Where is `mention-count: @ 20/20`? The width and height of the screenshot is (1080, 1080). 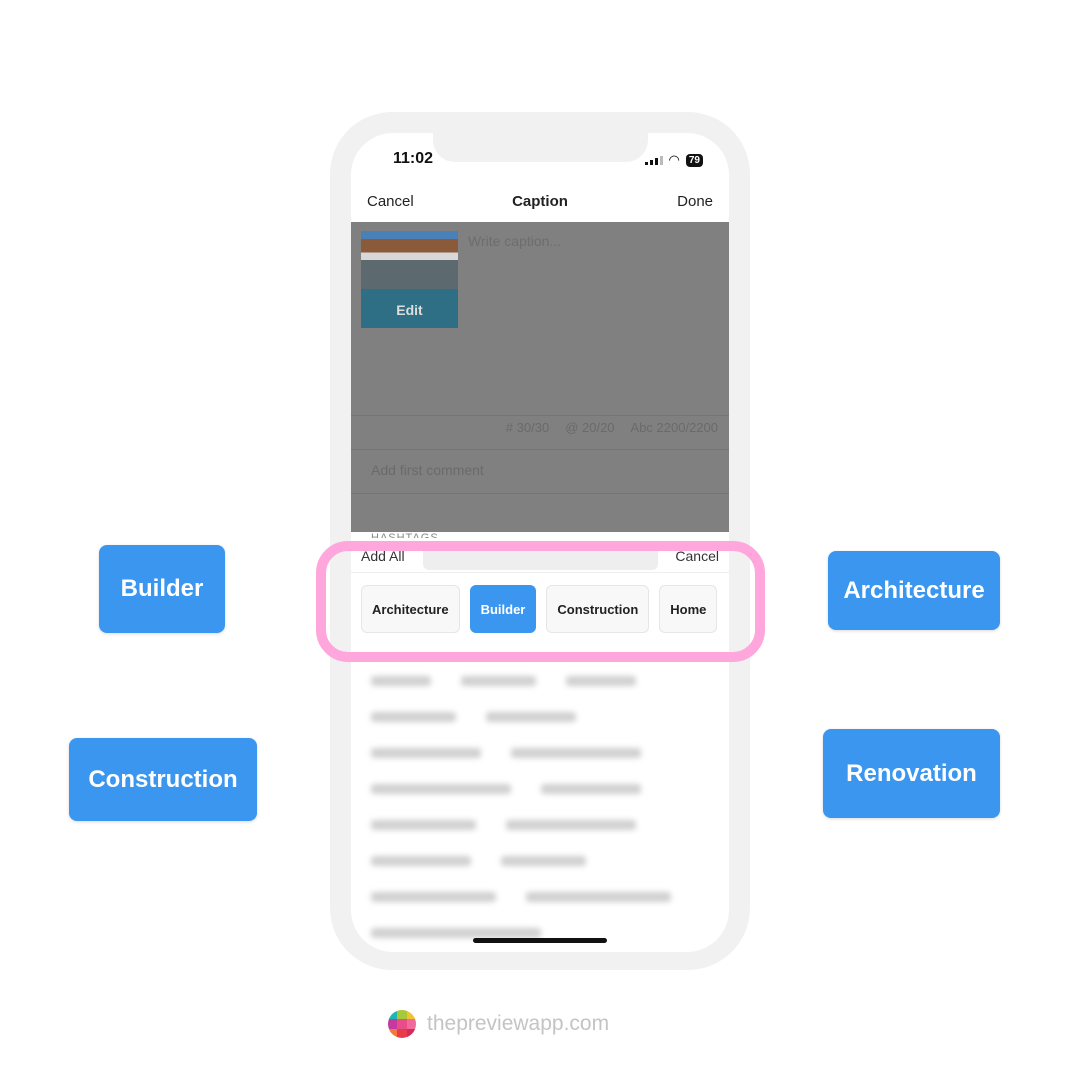
mention-count: @ 20/20 is located at coordinates (590, 427).